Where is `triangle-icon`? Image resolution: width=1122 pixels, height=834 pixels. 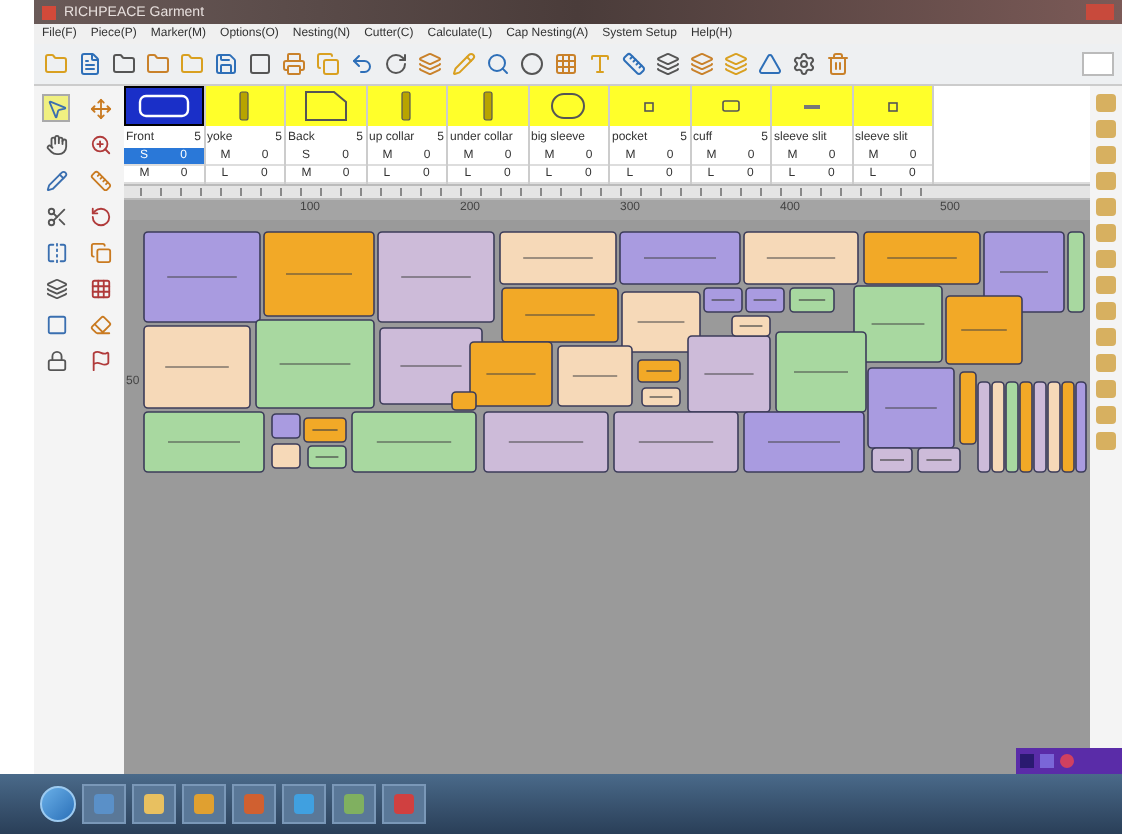 triangle-icon is located at coordinates (770, 64).